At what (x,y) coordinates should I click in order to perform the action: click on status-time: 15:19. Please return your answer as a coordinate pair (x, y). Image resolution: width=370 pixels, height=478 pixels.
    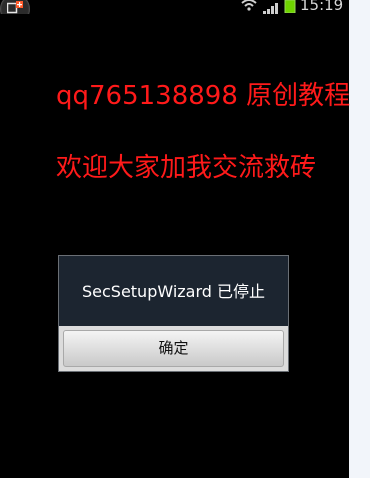
    Looking at the image, I should click on (322, 7).